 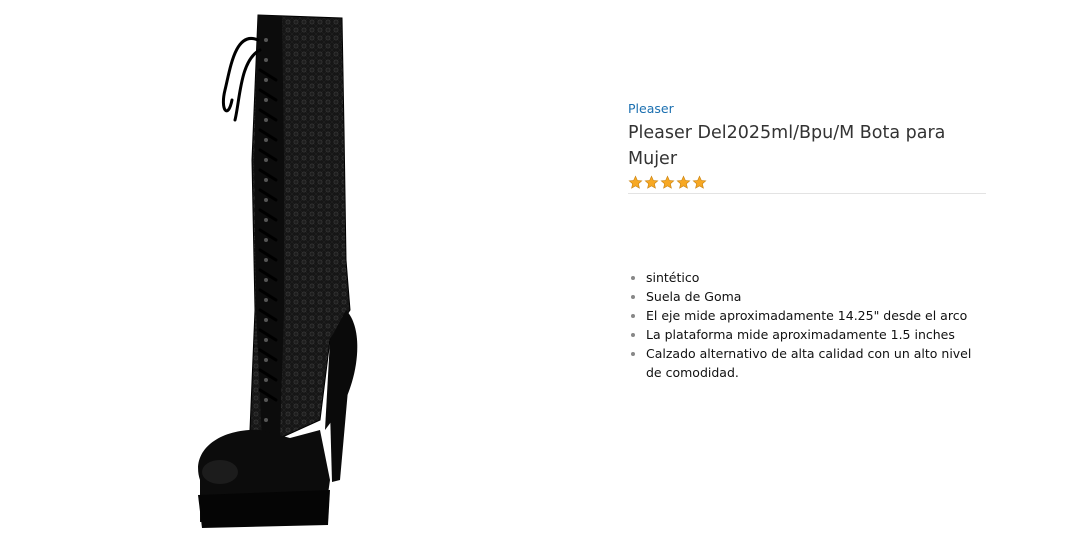 What do you see at coordinates (787, 146) in the screenshot?
I see `product-title: Pleaser Del2025ml/Bpu/M Bota para Mujer` at bounding box center [787, 146].